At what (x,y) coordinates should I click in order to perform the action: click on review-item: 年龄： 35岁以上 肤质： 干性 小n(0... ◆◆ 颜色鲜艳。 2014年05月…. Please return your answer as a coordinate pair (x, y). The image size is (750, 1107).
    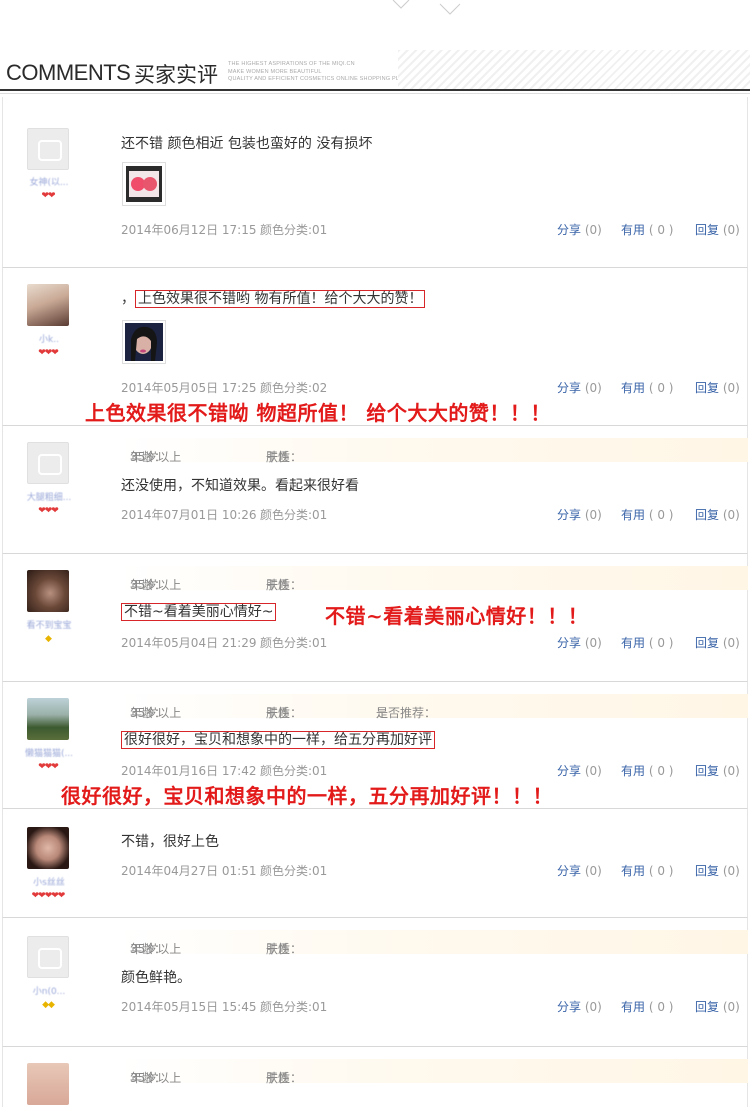
    Looking at the image, I should click on (375, 982).